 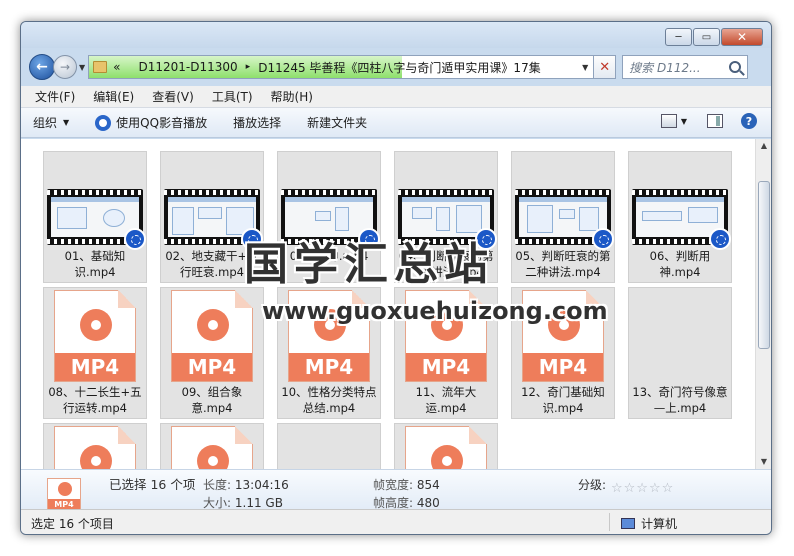 What do you see at coordinates (337, 122) in the screenshot?
I see `new-folder-button: 新建文件夹` at bounding box center [337, 122].